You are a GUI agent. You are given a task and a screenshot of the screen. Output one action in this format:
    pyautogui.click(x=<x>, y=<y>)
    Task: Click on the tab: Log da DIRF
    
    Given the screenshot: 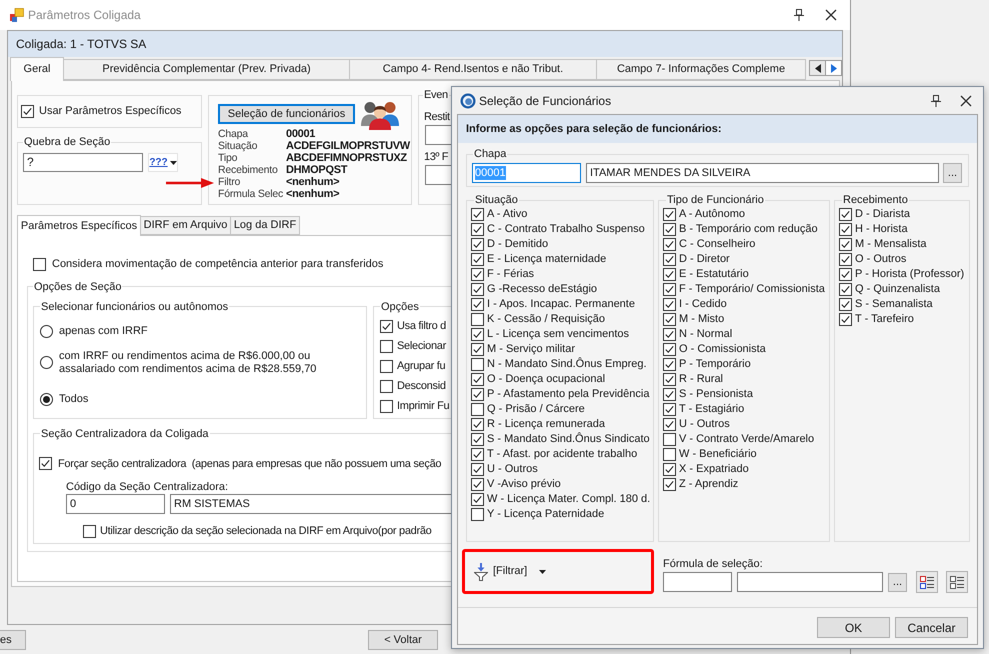 What is the action you would take?
    pyautogui.click(x=265, y=225)
    